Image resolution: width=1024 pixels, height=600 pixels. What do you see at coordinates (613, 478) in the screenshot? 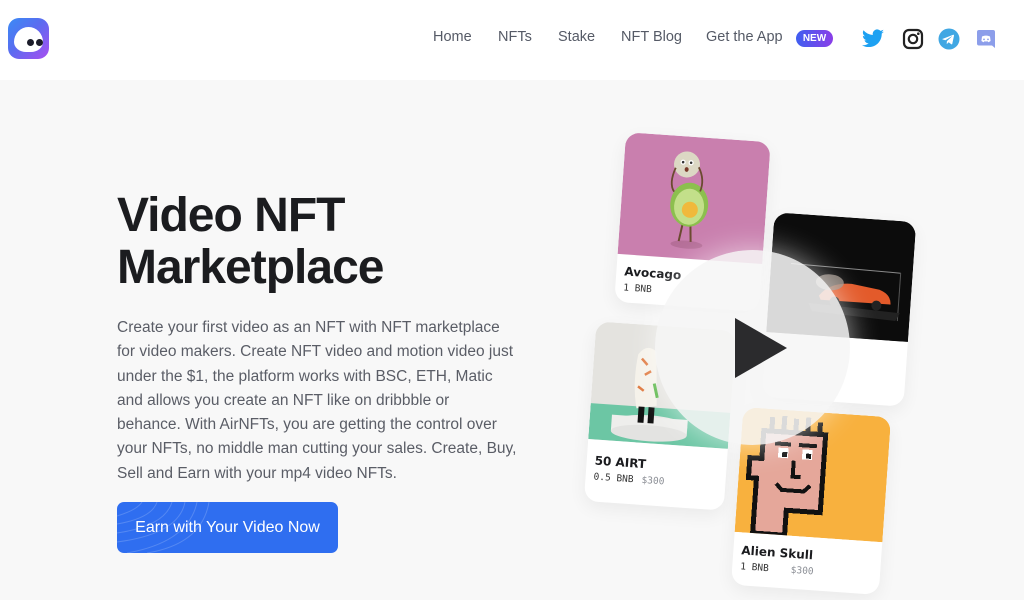
I see `nft-bnb-price: 0.5 BNB` at bounding box center [613, 478].